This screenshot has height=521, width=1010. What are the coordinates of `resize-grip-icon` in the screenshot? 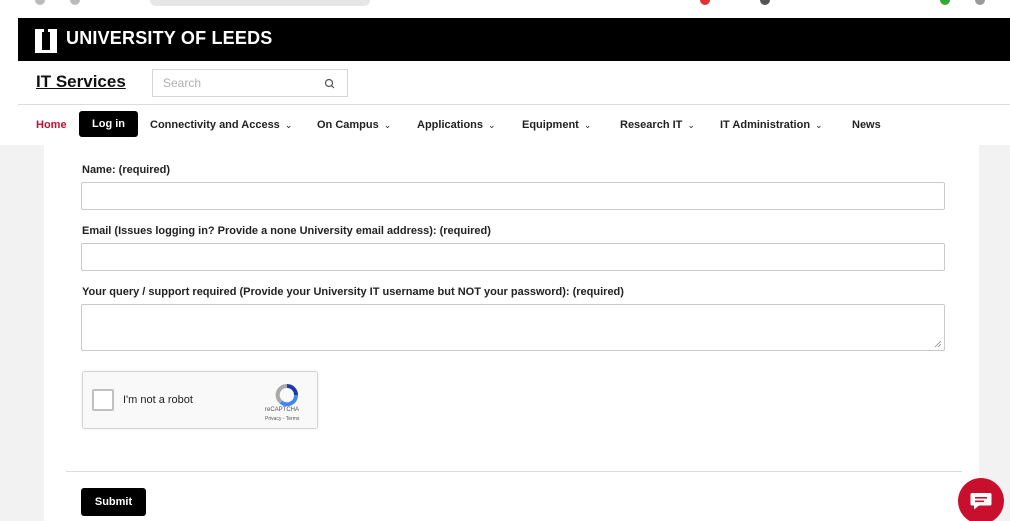 It's located at (938, 344).